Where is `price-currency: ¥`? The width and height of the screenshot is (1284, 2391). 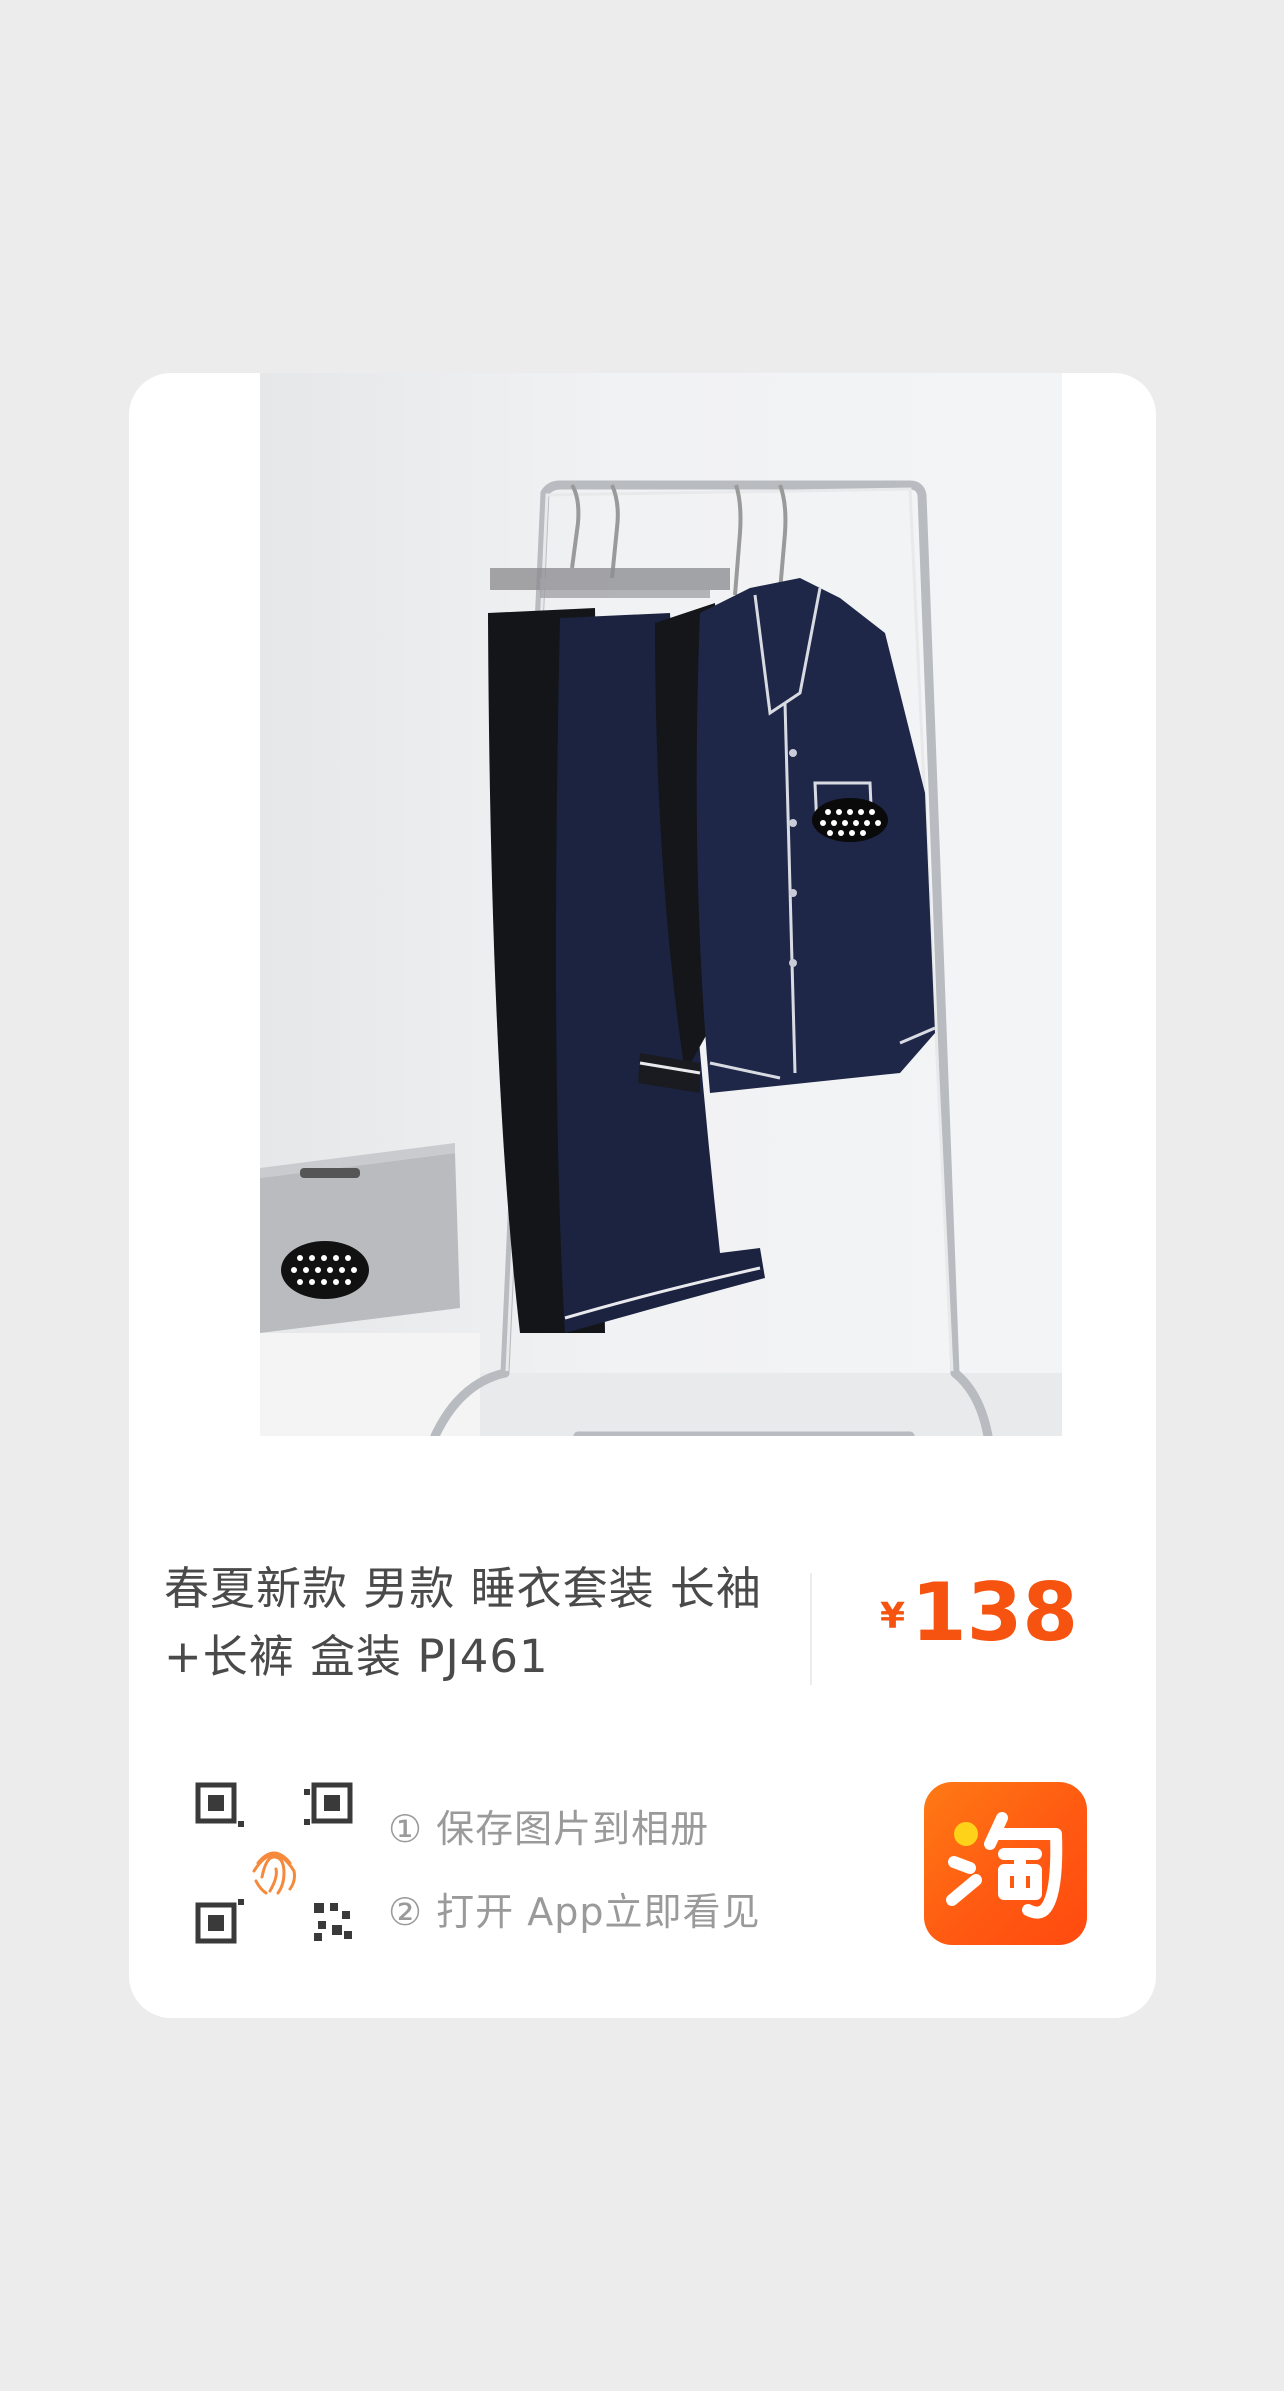
price-currency: ¥ is located at coordinates (892, 1616).